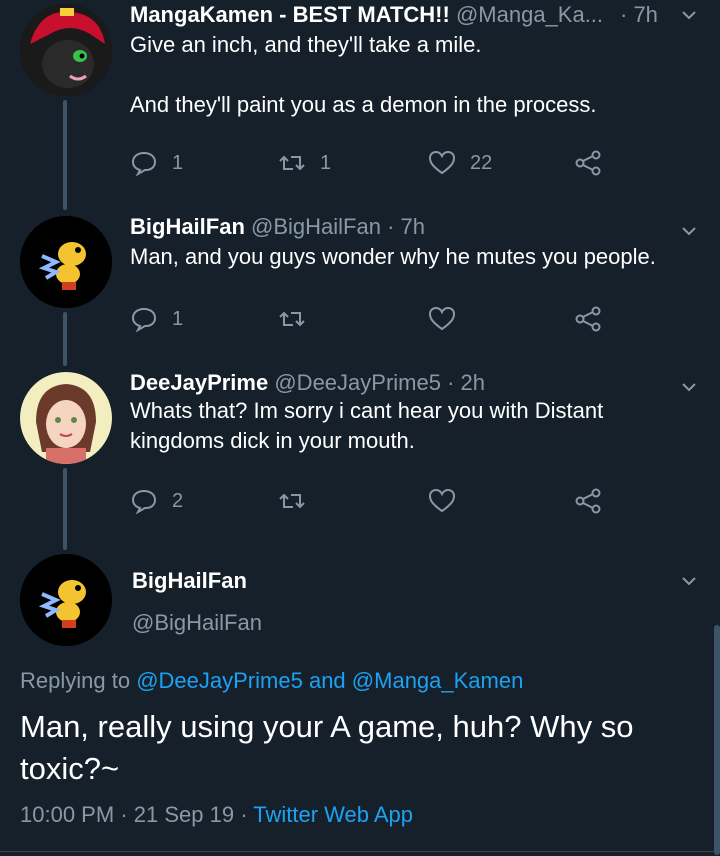 The width and height of the screenshot is (720, 856). I want to click on tweet-time: 10:00 PM, so click(67, 814).